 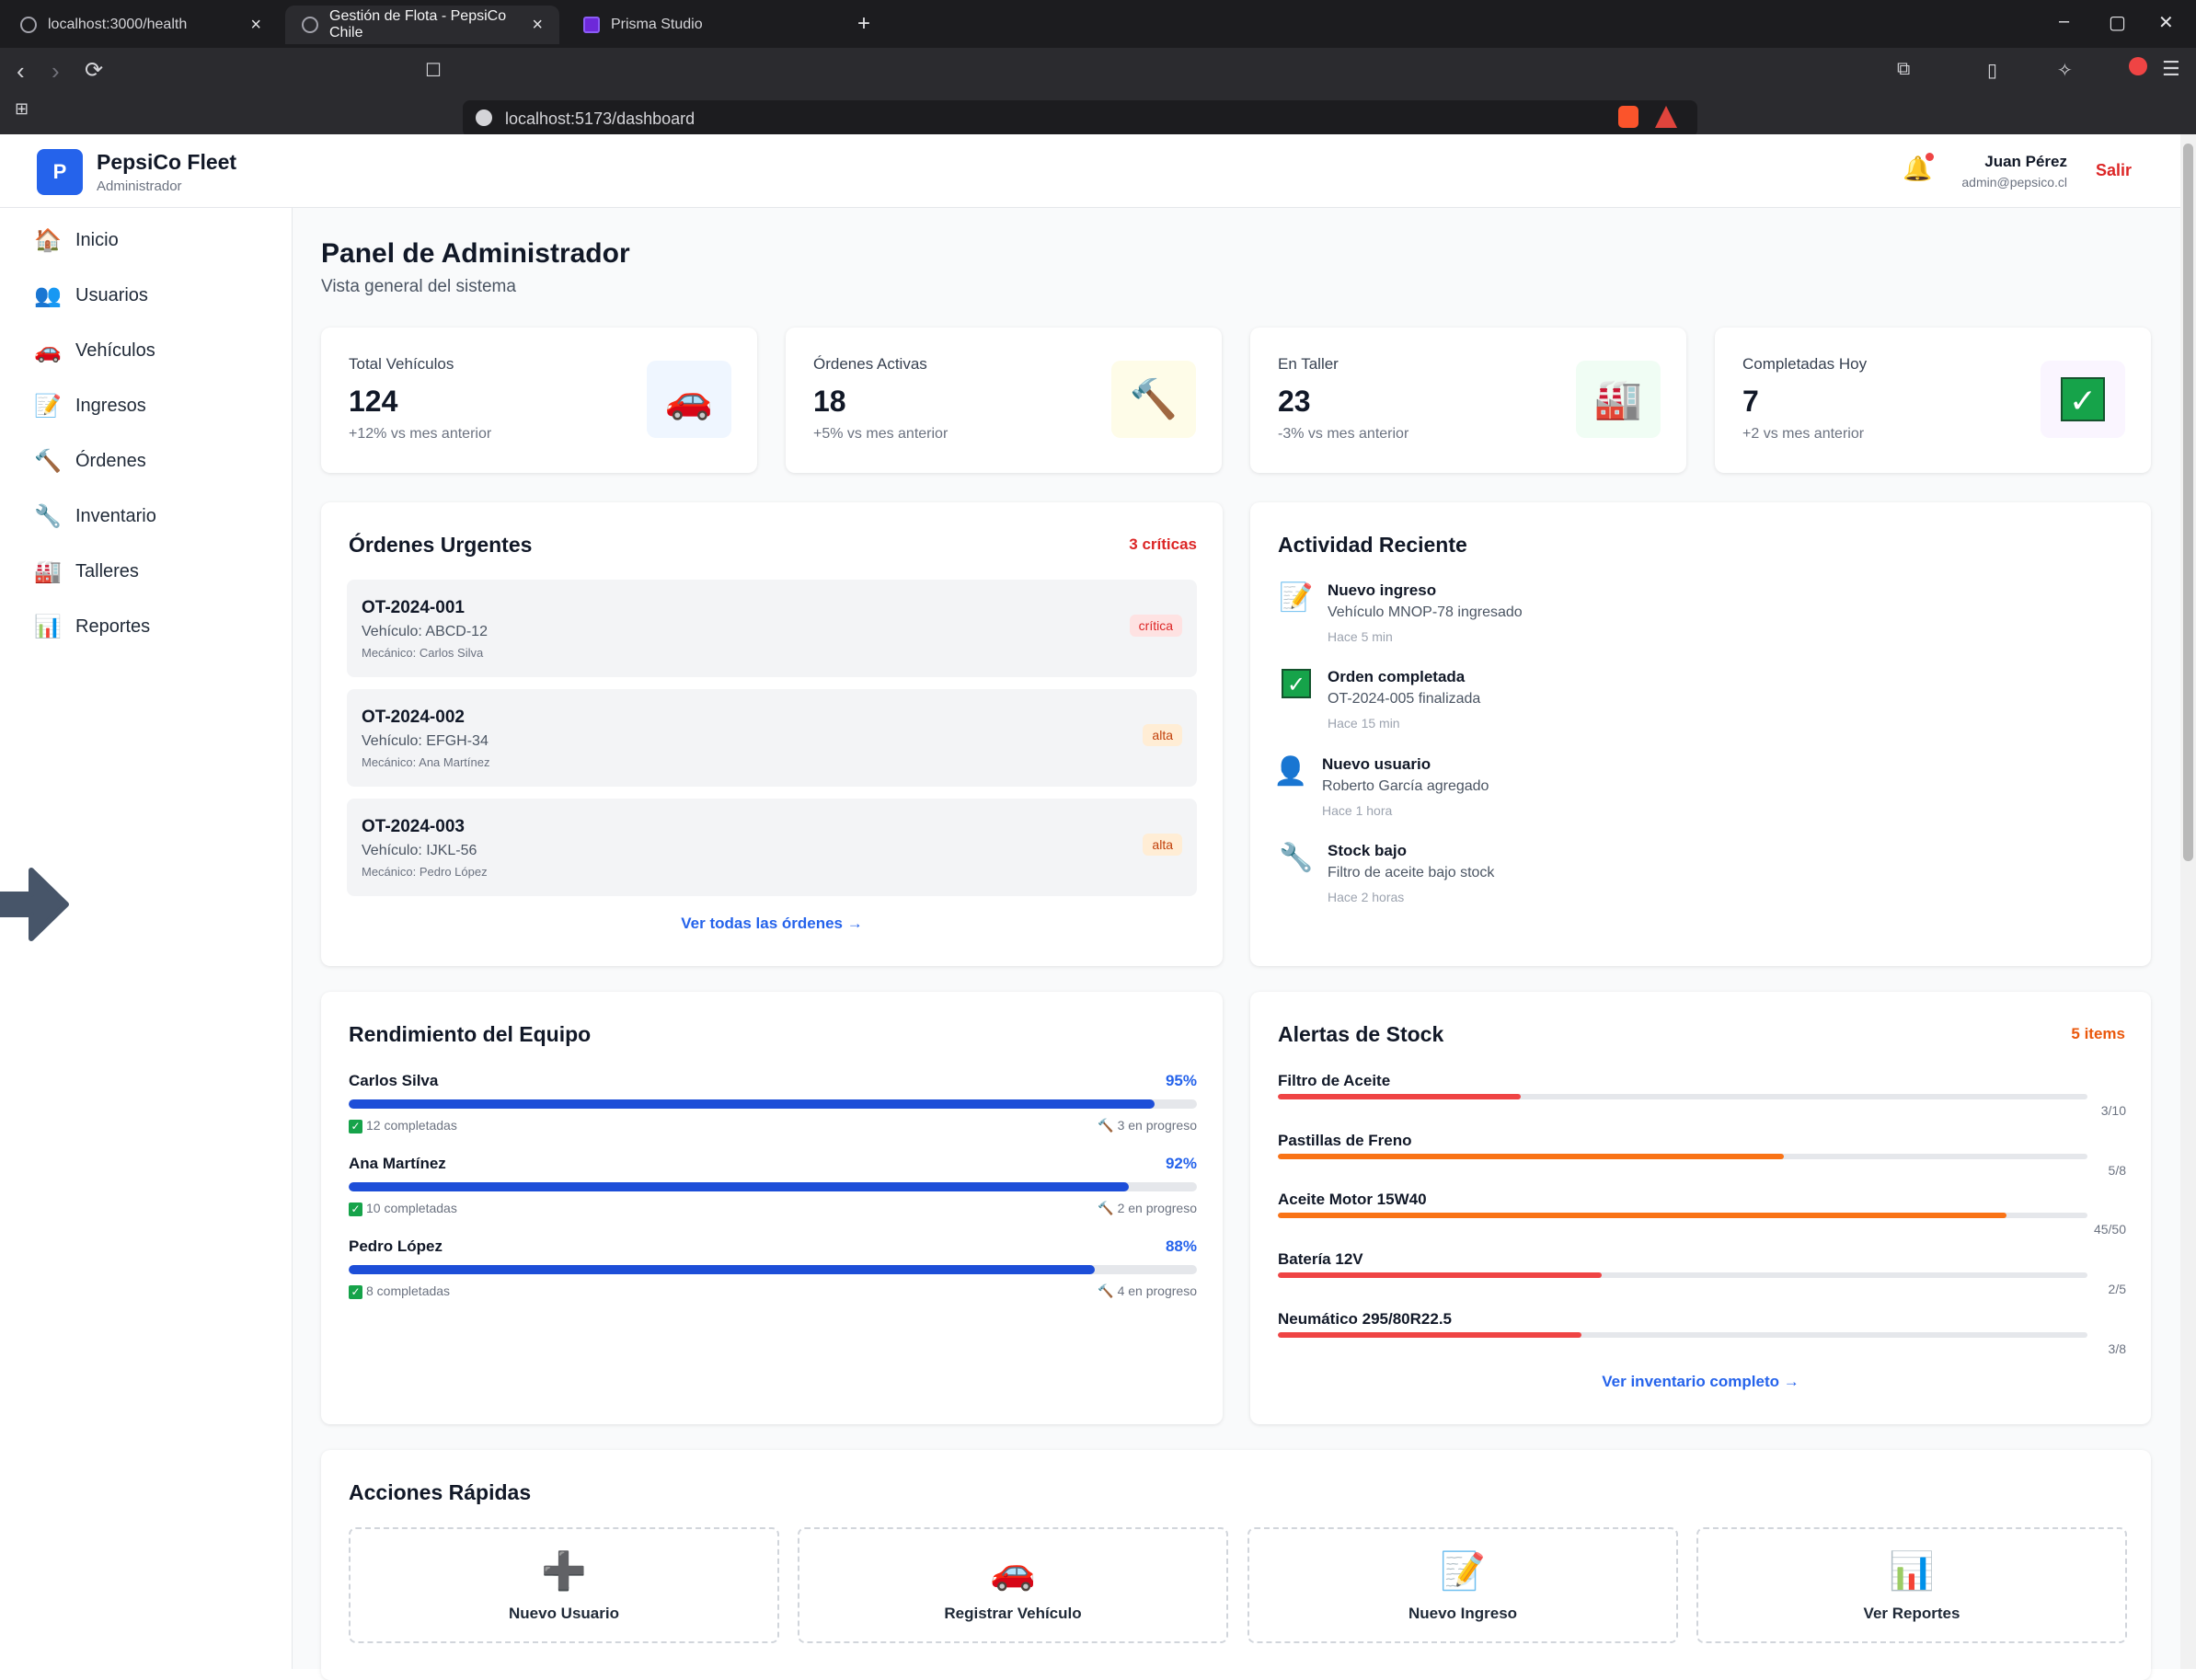 I want to click on forward-icon: ›, so click(x=56, y=71).